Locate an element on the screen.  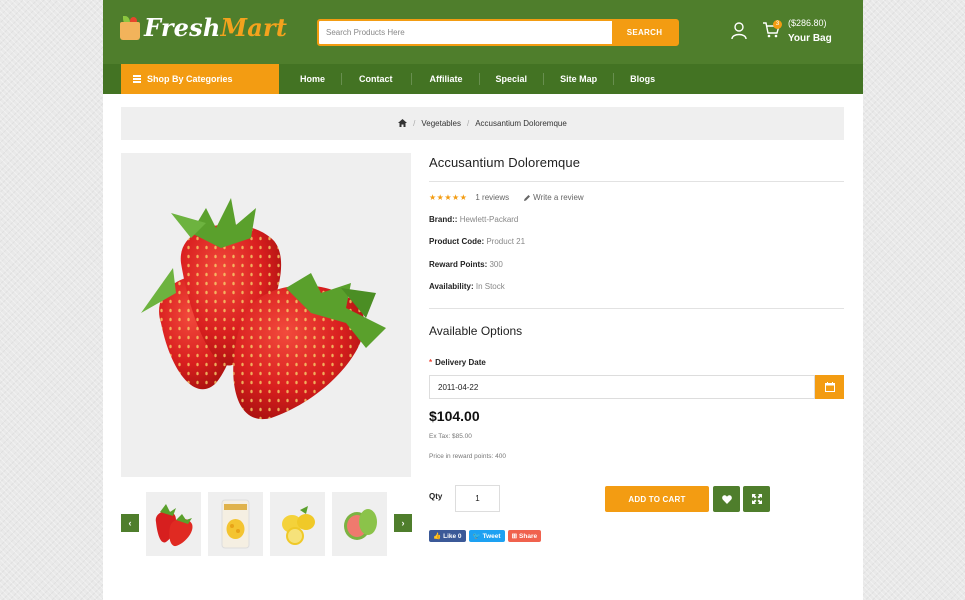
available-options-title: Available Options is located at coordinates (476, 331).